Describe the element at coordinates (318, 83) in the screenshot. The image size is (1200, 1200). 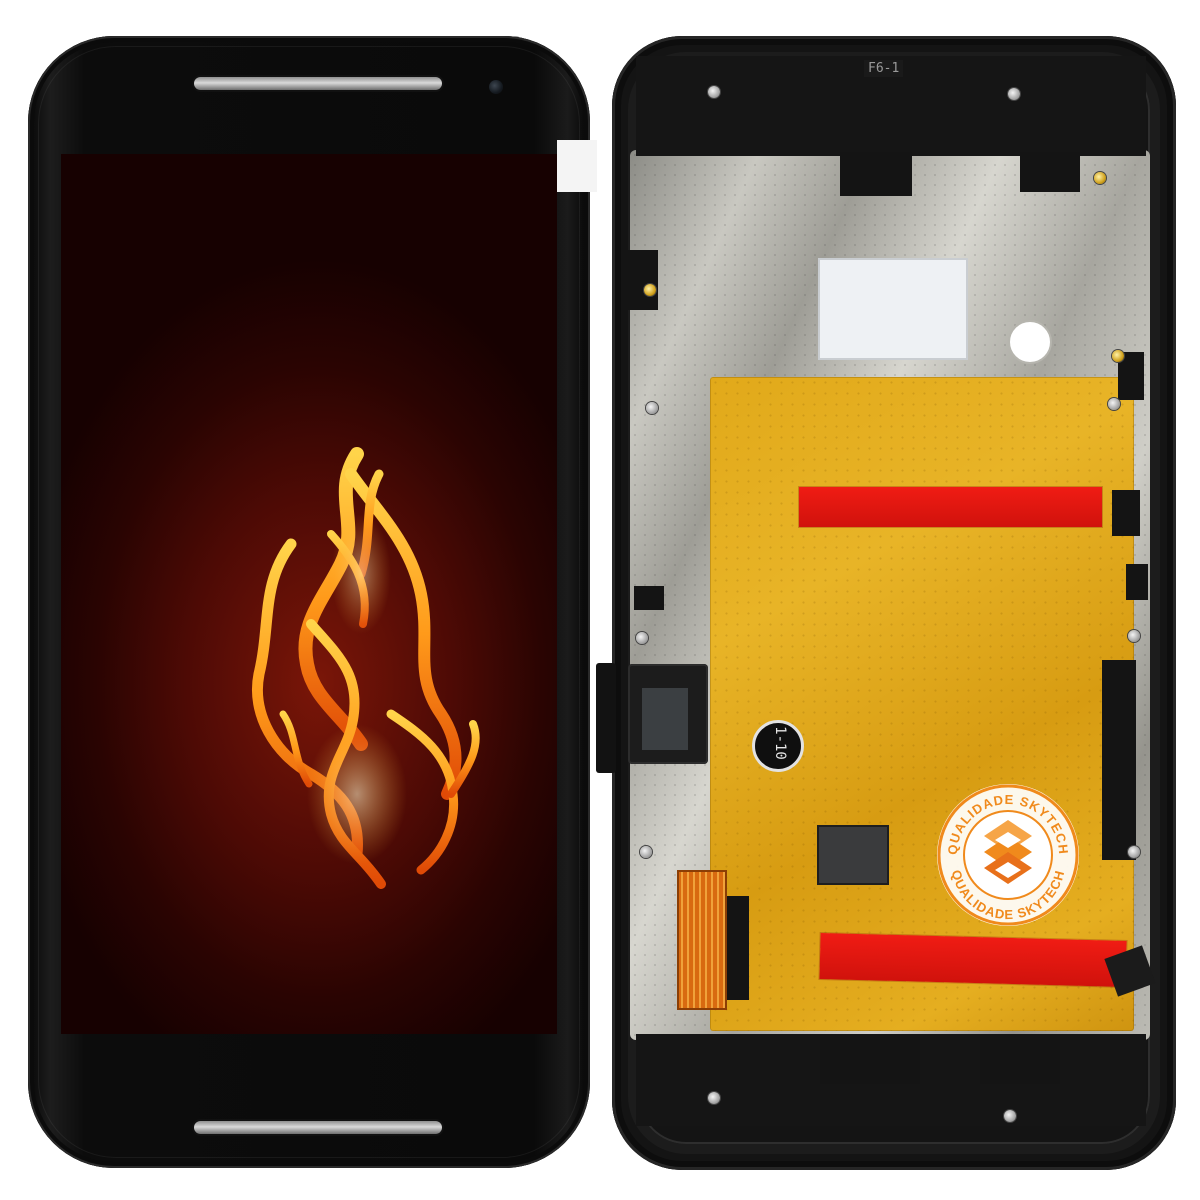
I see `top-speaker-grille` at that location.